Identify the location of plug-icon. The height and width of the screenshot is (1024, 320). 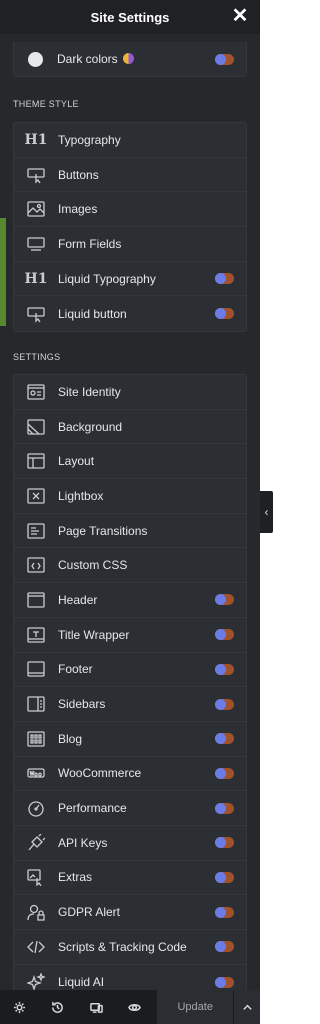
(36, 842).